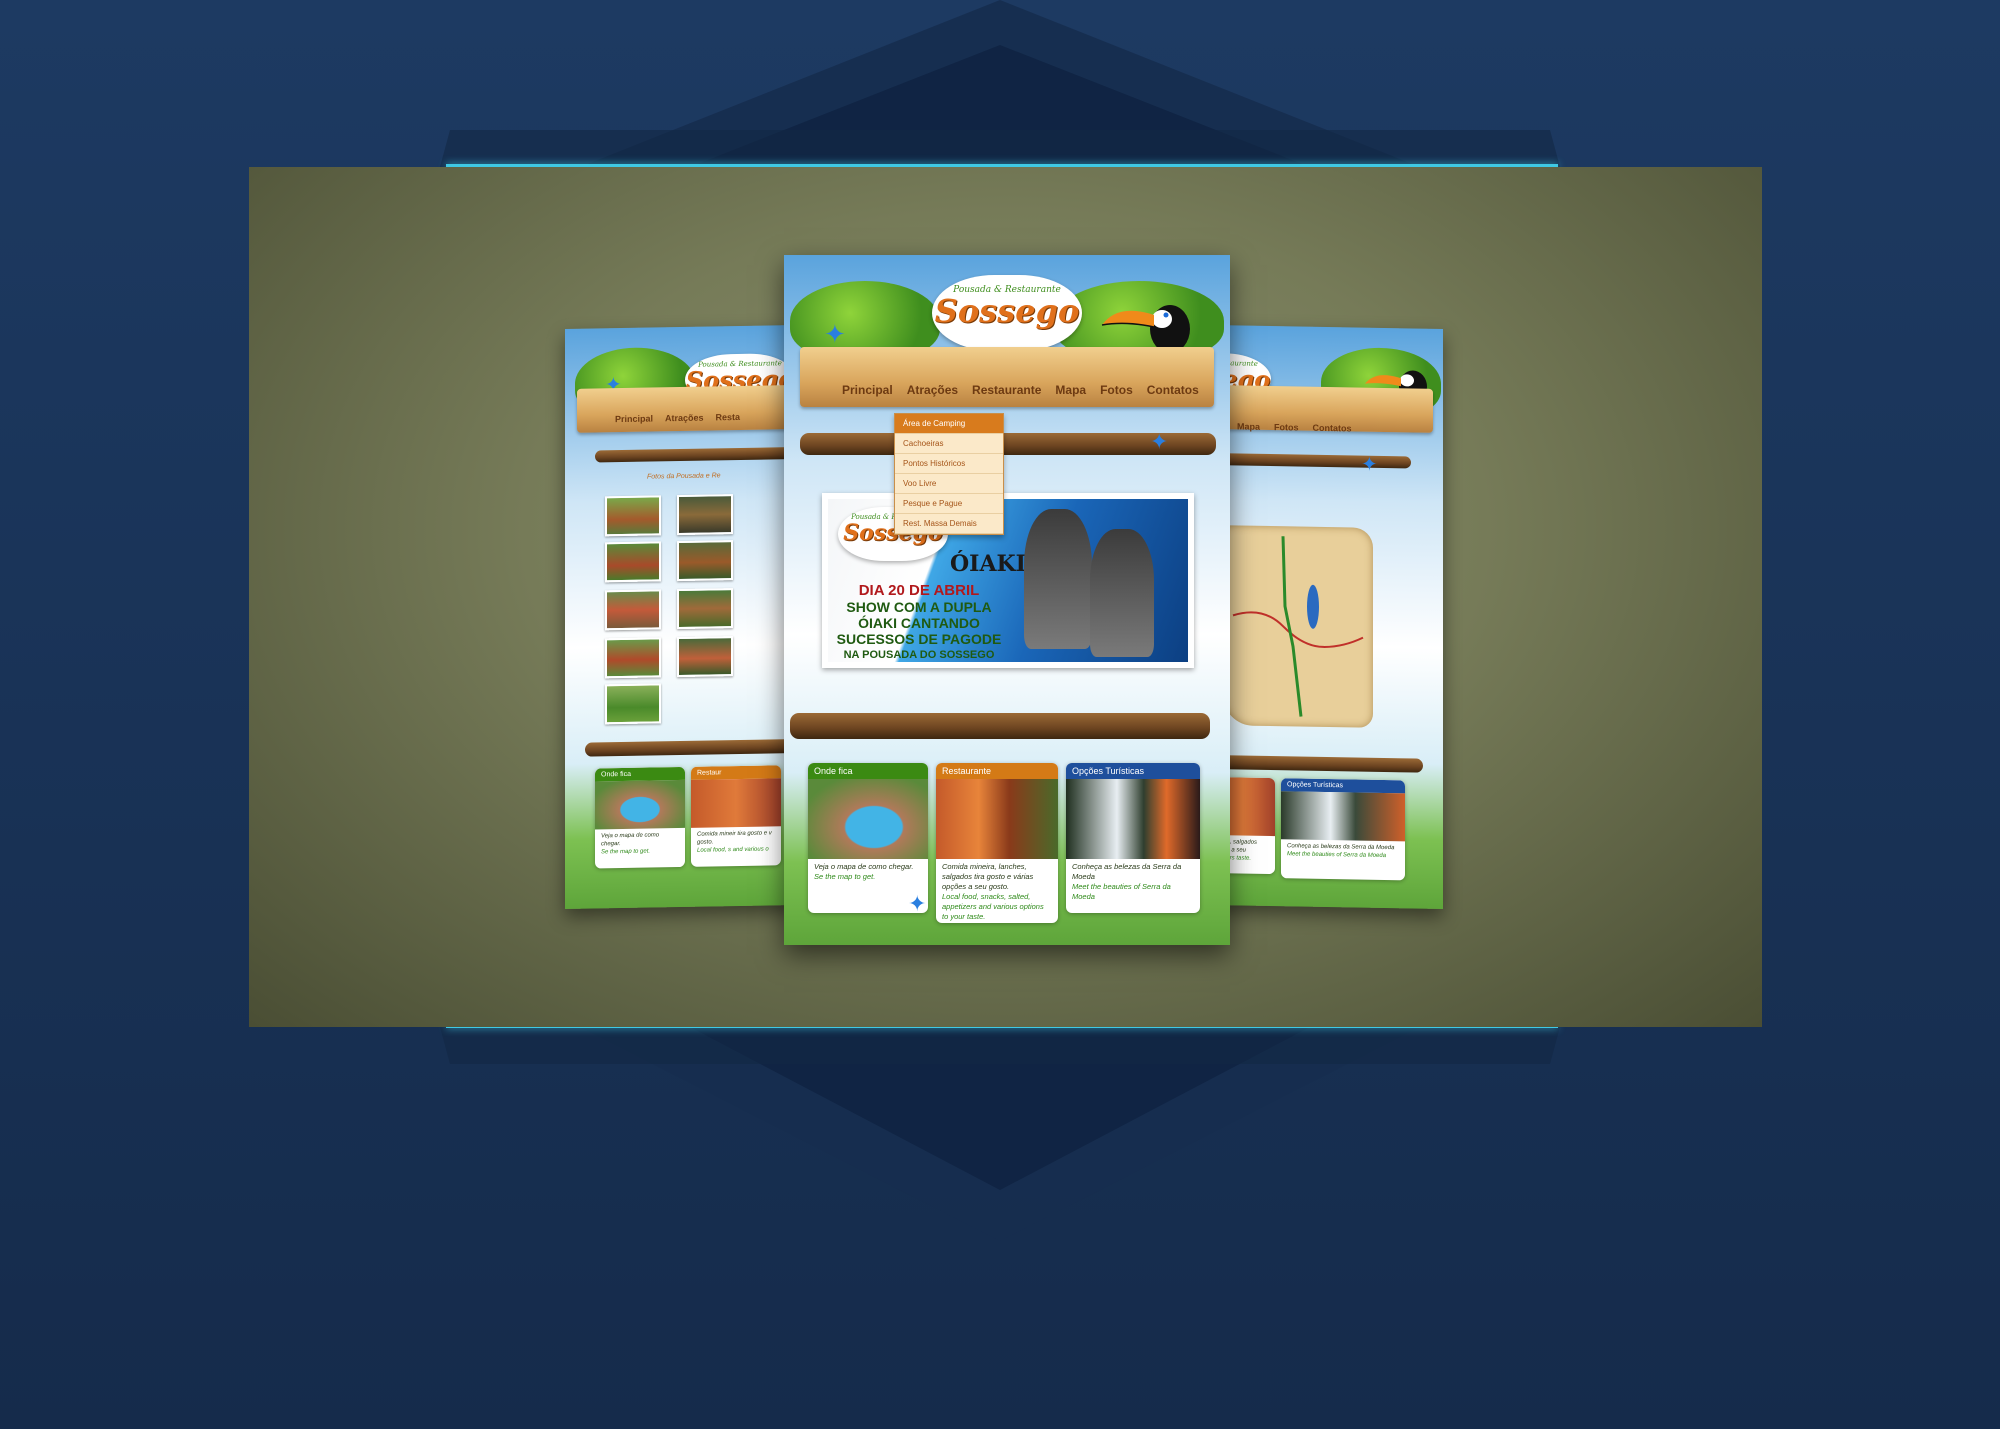  I want to click on route-map, so click(1298, 626).